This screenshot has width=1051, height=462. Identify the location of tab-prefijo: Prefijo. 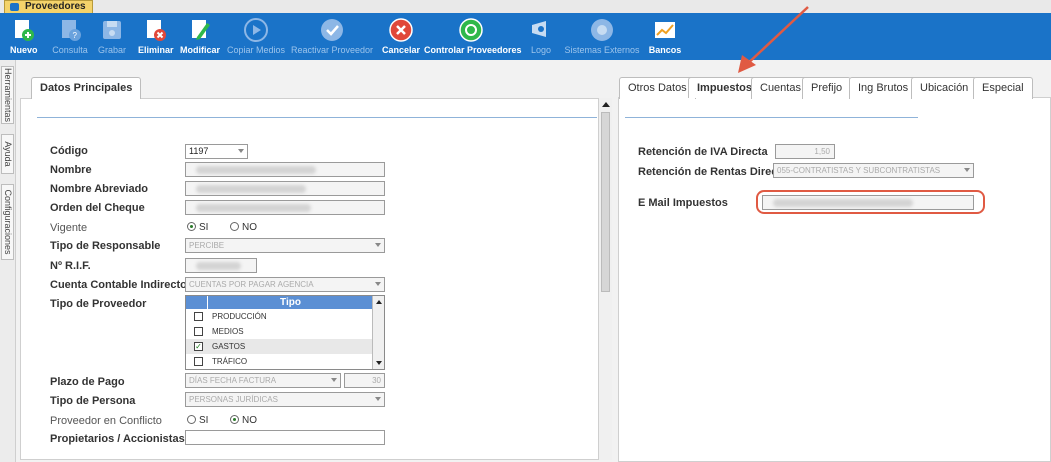
(827, 88).